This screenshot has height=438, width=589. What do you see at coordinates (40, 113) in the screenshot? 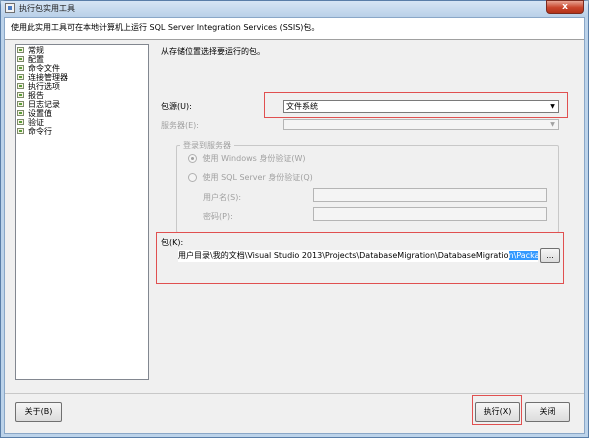
I see `nav-item-label: 设置值` at bounding box center [40, 113].